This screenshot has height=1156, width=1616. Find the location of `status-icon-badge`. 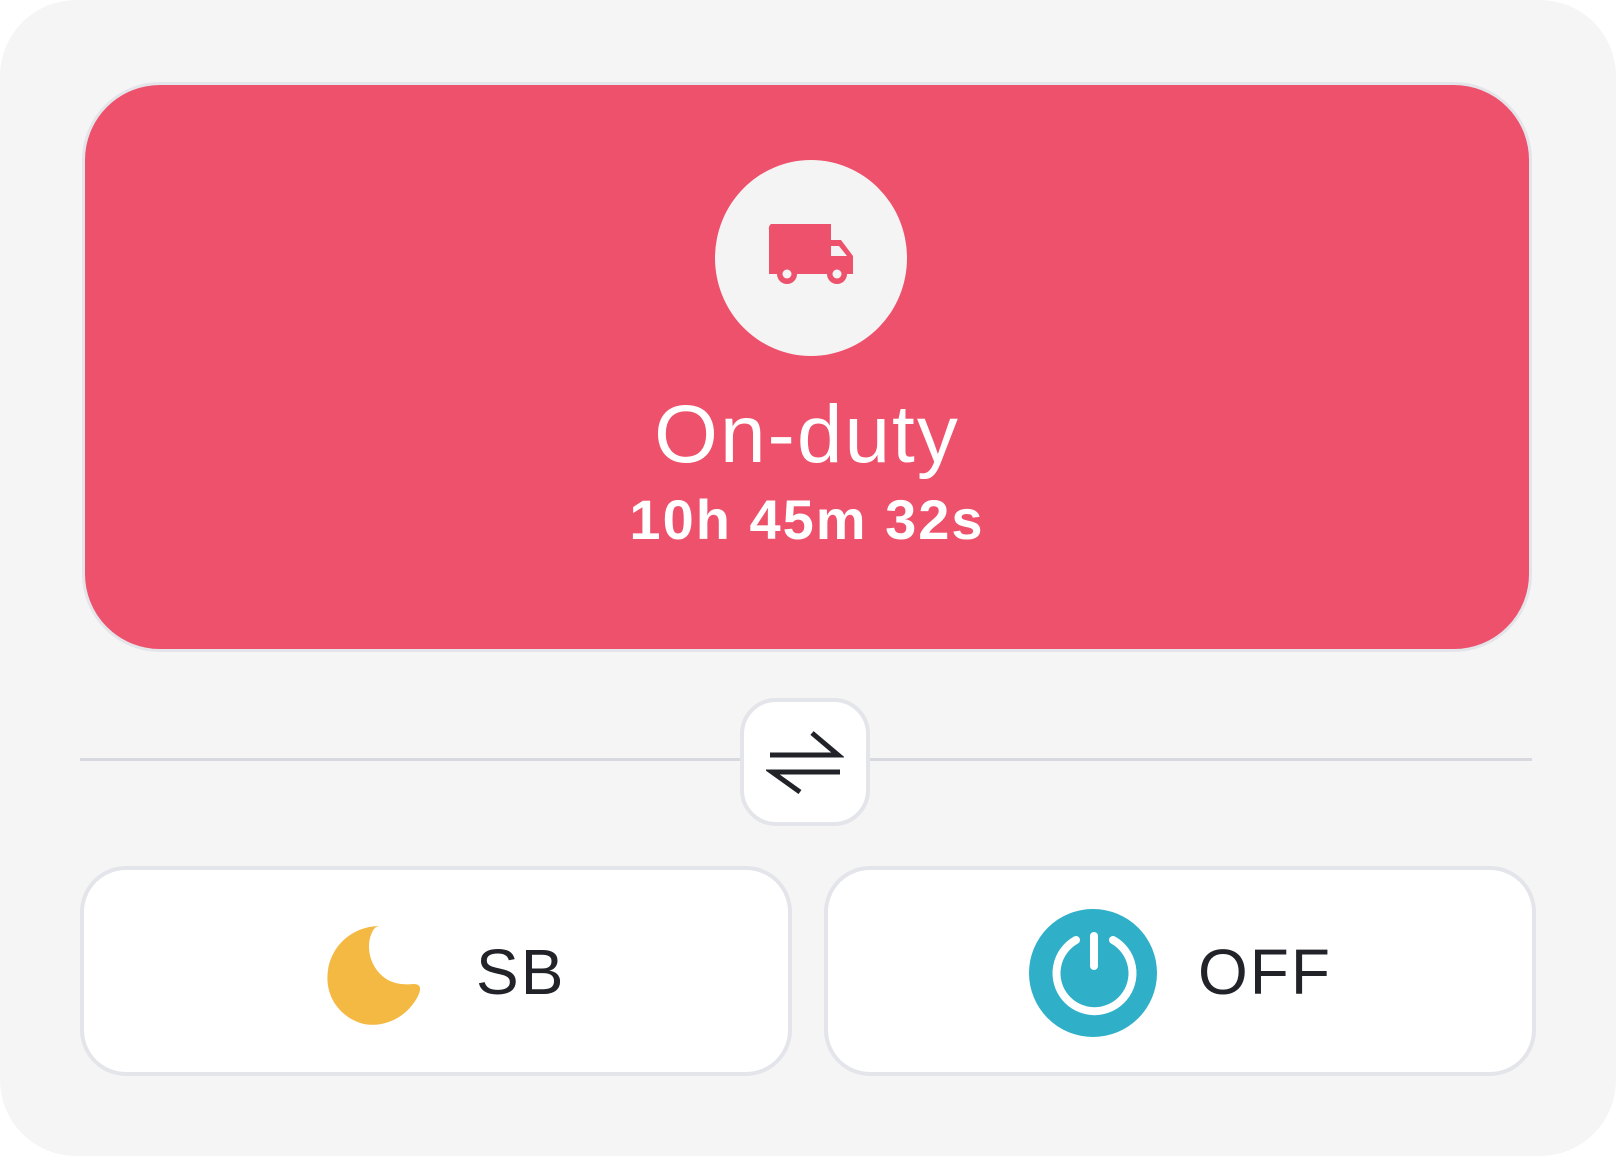

status-icon-badge is located at coordinates (811, 258).